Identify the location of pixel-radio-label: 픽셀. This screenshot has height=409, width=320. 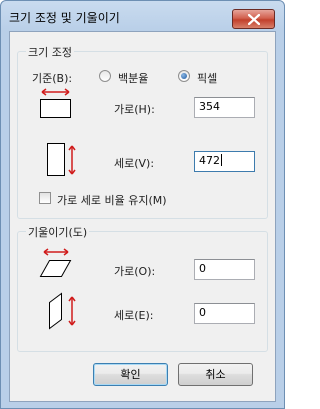
(207, 78).